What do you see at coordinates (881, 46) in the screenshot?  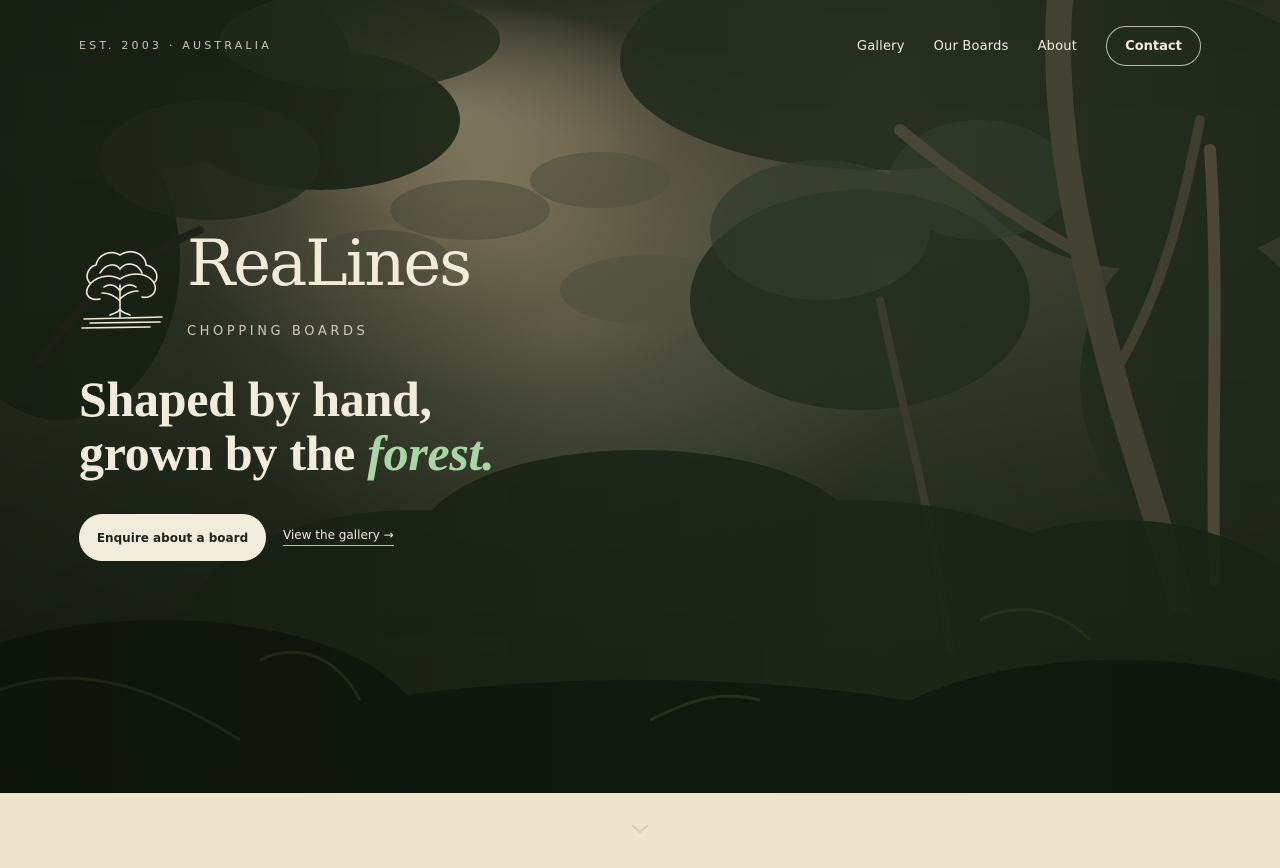 I see `nav-gallery: Gallery` at bounding box center [881, 46].